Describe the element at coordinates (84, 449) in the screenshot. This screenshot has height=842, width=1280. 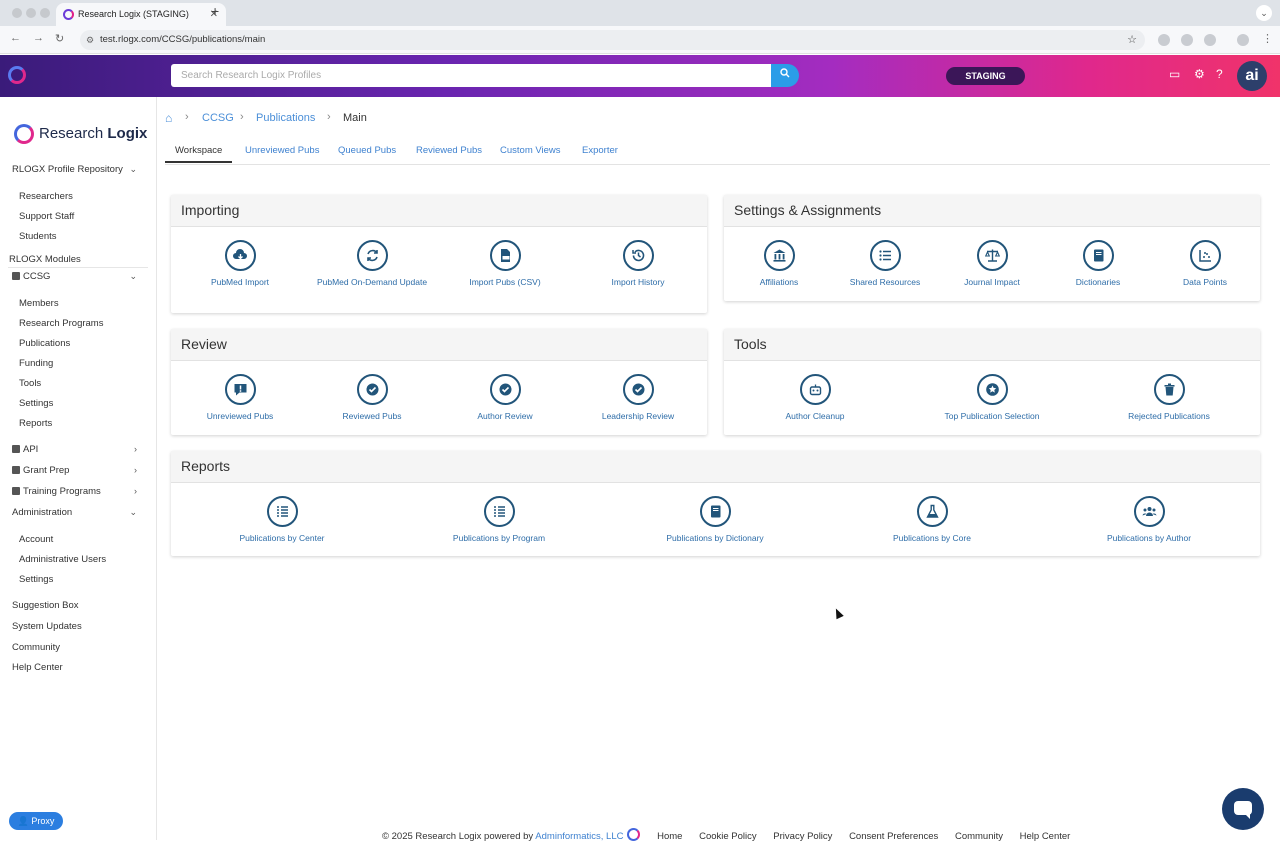
I see `sidebar-section-api: API ›` at that location.